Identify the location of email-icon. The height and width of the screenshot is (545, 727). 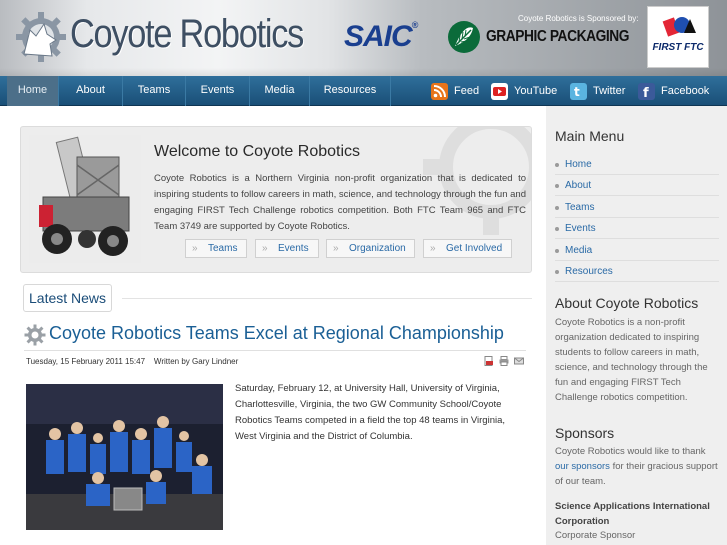
(519, 361).